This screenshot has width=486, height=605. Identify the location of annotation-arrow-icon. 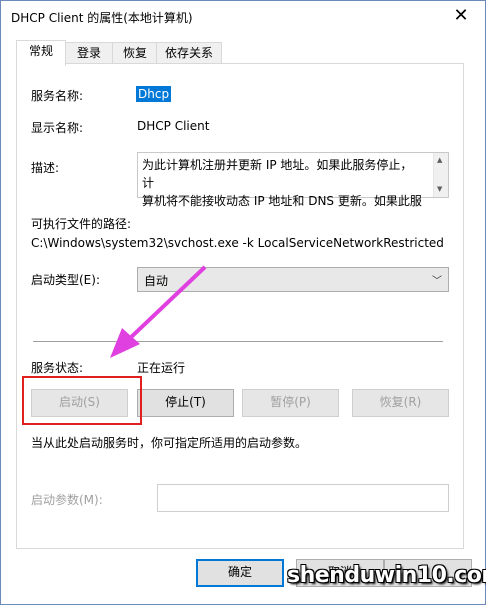
(158, 311).